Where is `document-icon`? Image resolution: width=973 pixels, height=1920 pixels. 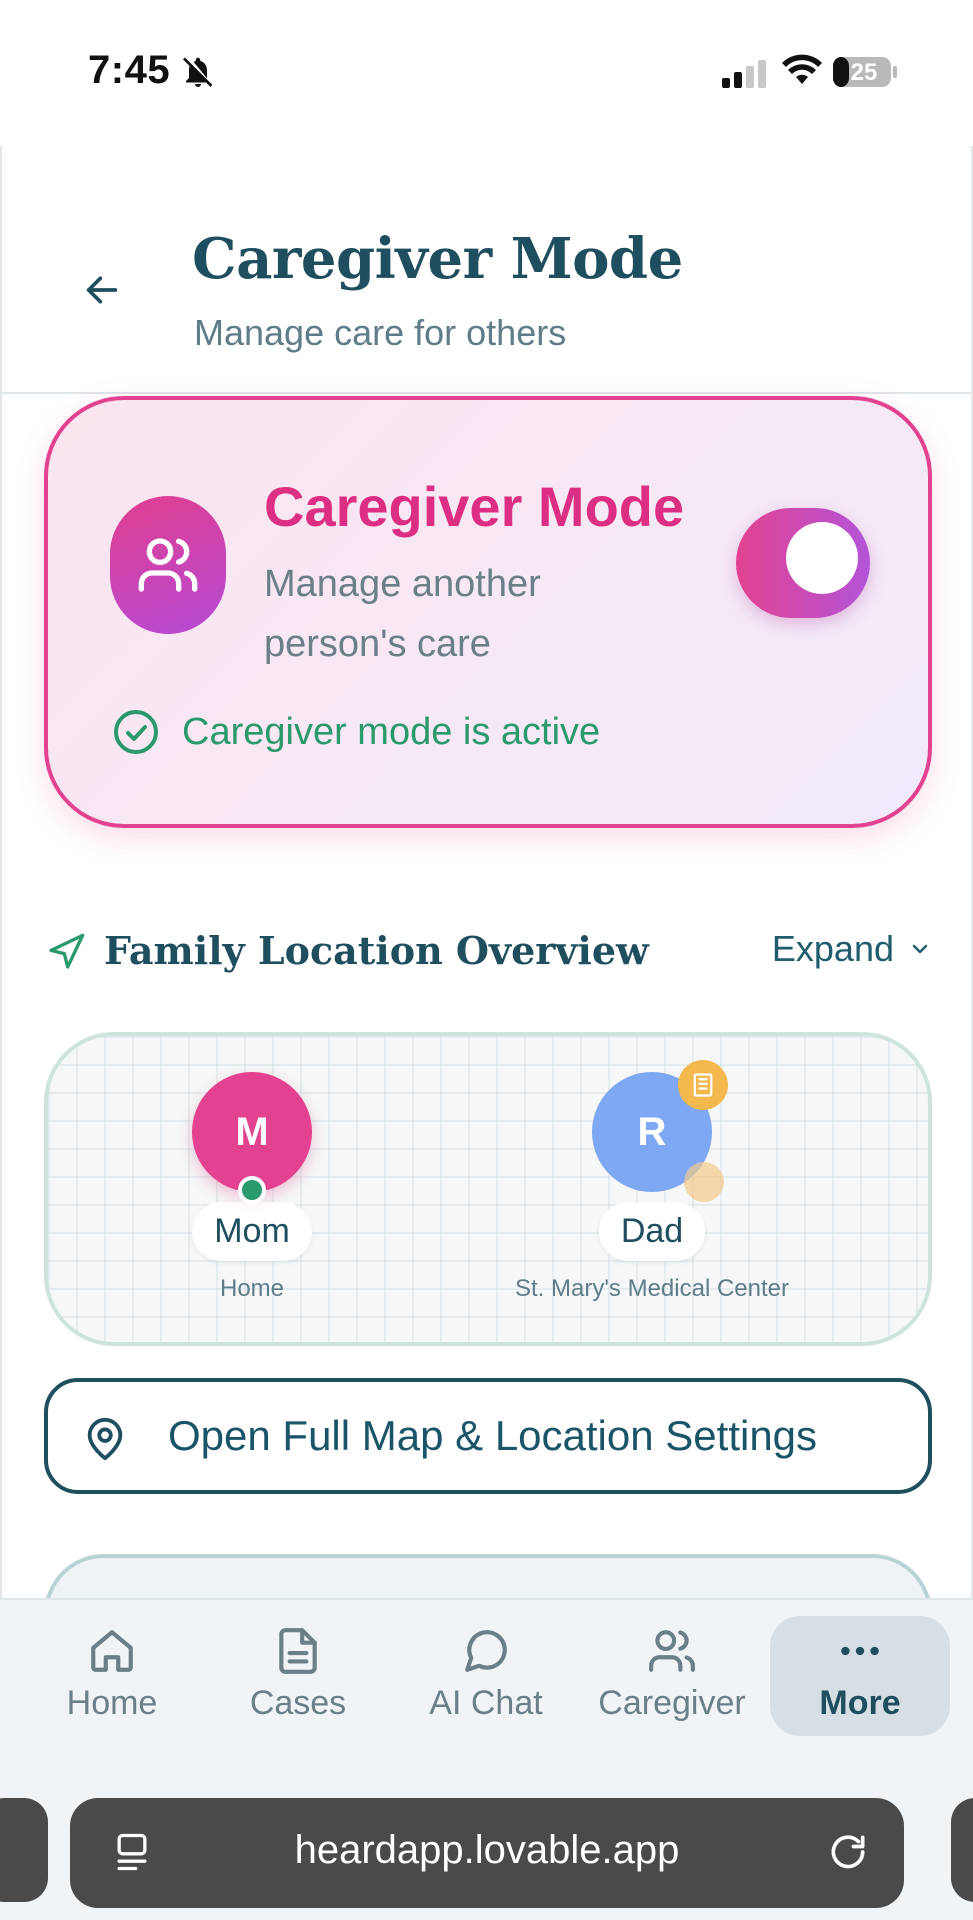
document-icon is located at coordinates (298, 1651).